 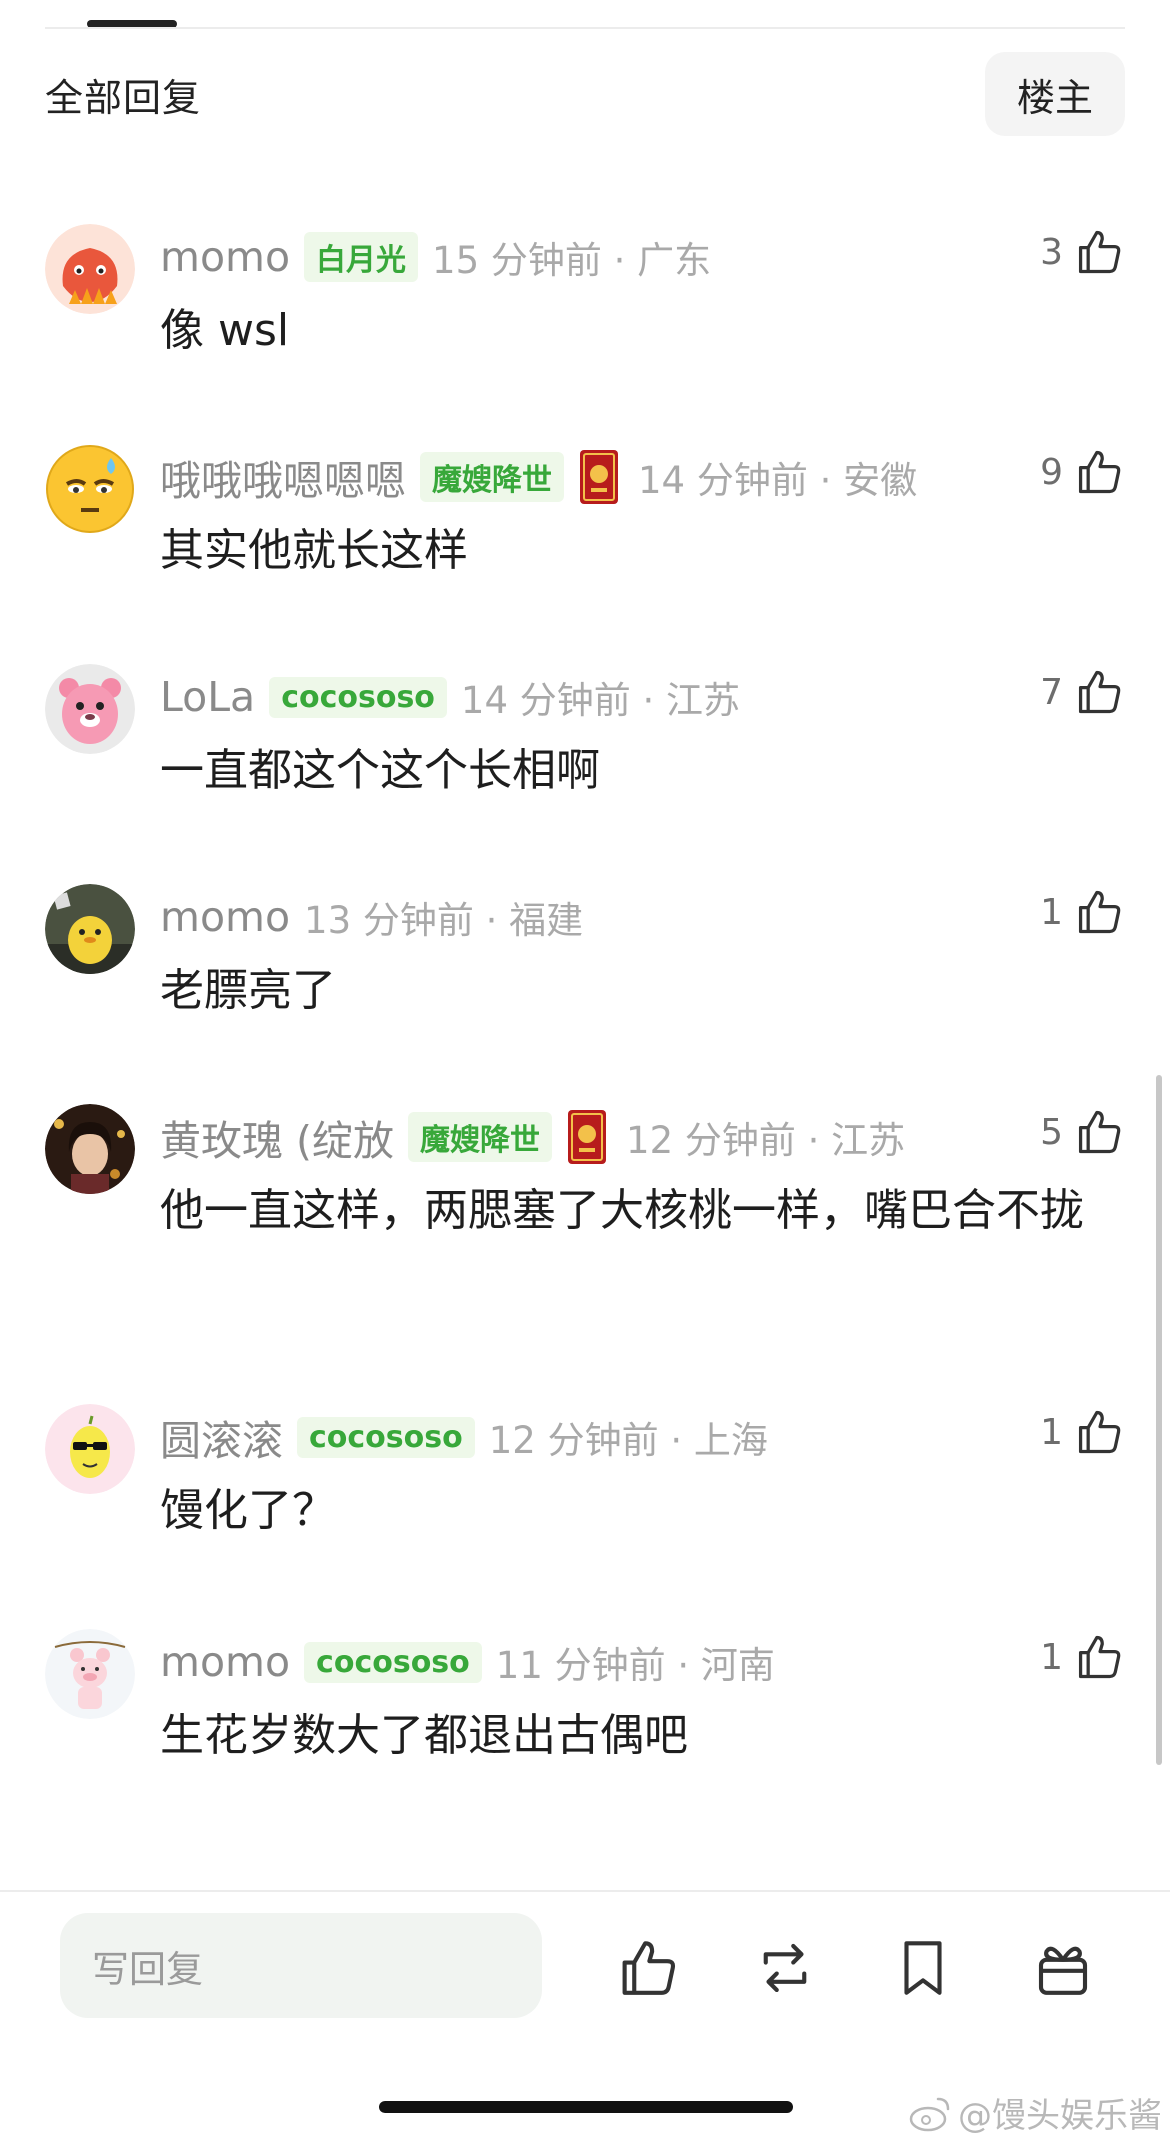 I want to click on username: 圆滚滚, so click(x=221, y=1437).